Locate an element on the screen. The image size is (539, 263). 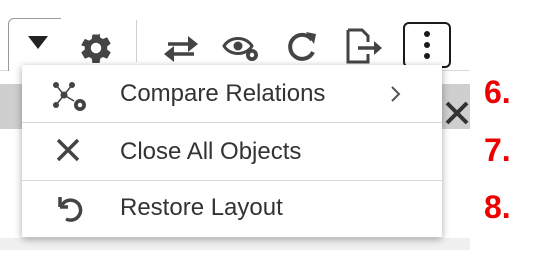
network-compare-icon is located at coordinates (69, 96).